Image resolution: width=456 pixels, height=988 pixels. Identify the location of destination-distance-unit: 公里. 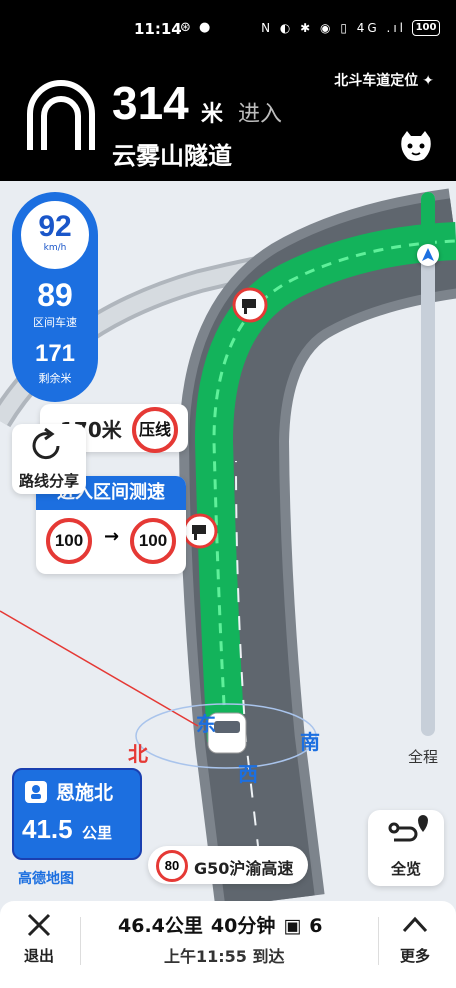
(97, 833).